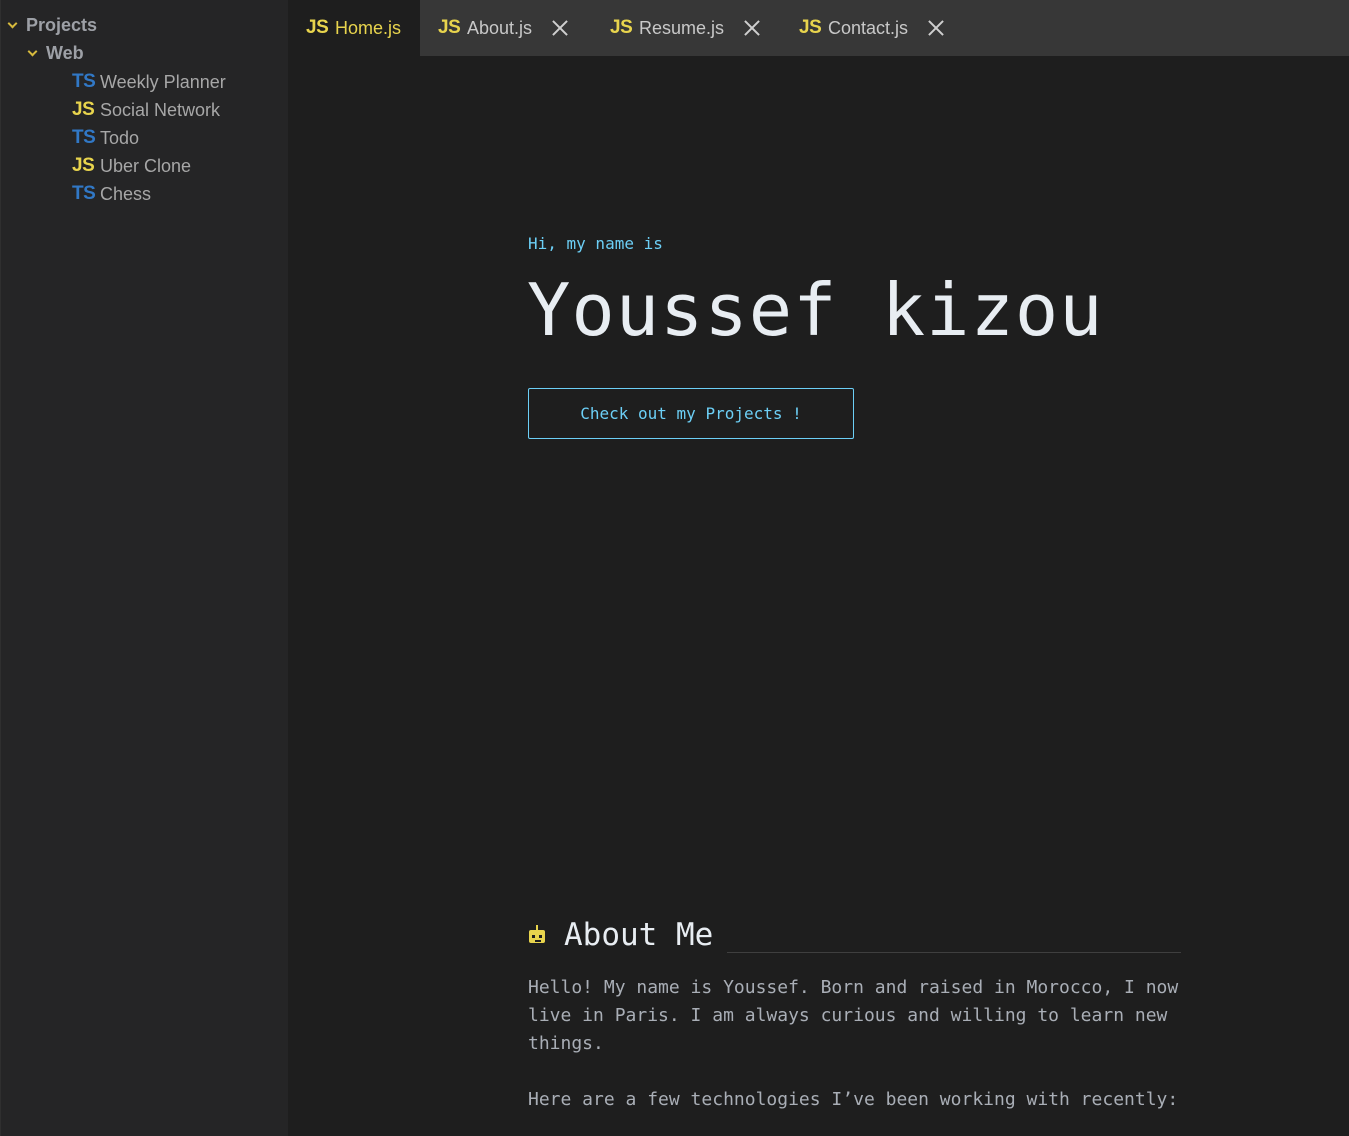  What do you see at coordinates (160, 109) in the screenshot?
I see `file-label: Social Network` at bounding box center [160, 109].